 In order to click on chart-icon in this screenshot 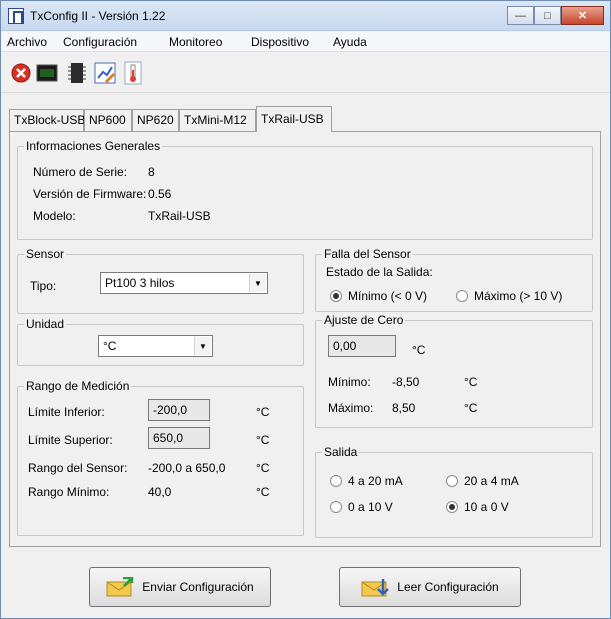, I will do `click(105, 73)`.